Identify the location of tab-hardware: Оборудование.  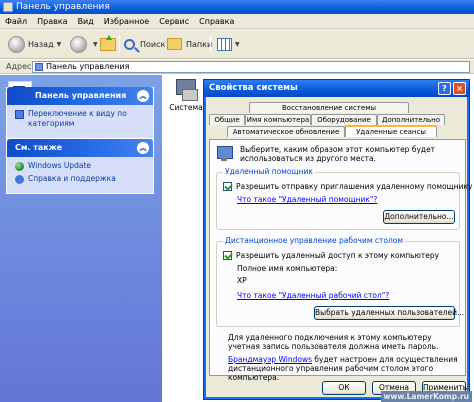
(344, 119).